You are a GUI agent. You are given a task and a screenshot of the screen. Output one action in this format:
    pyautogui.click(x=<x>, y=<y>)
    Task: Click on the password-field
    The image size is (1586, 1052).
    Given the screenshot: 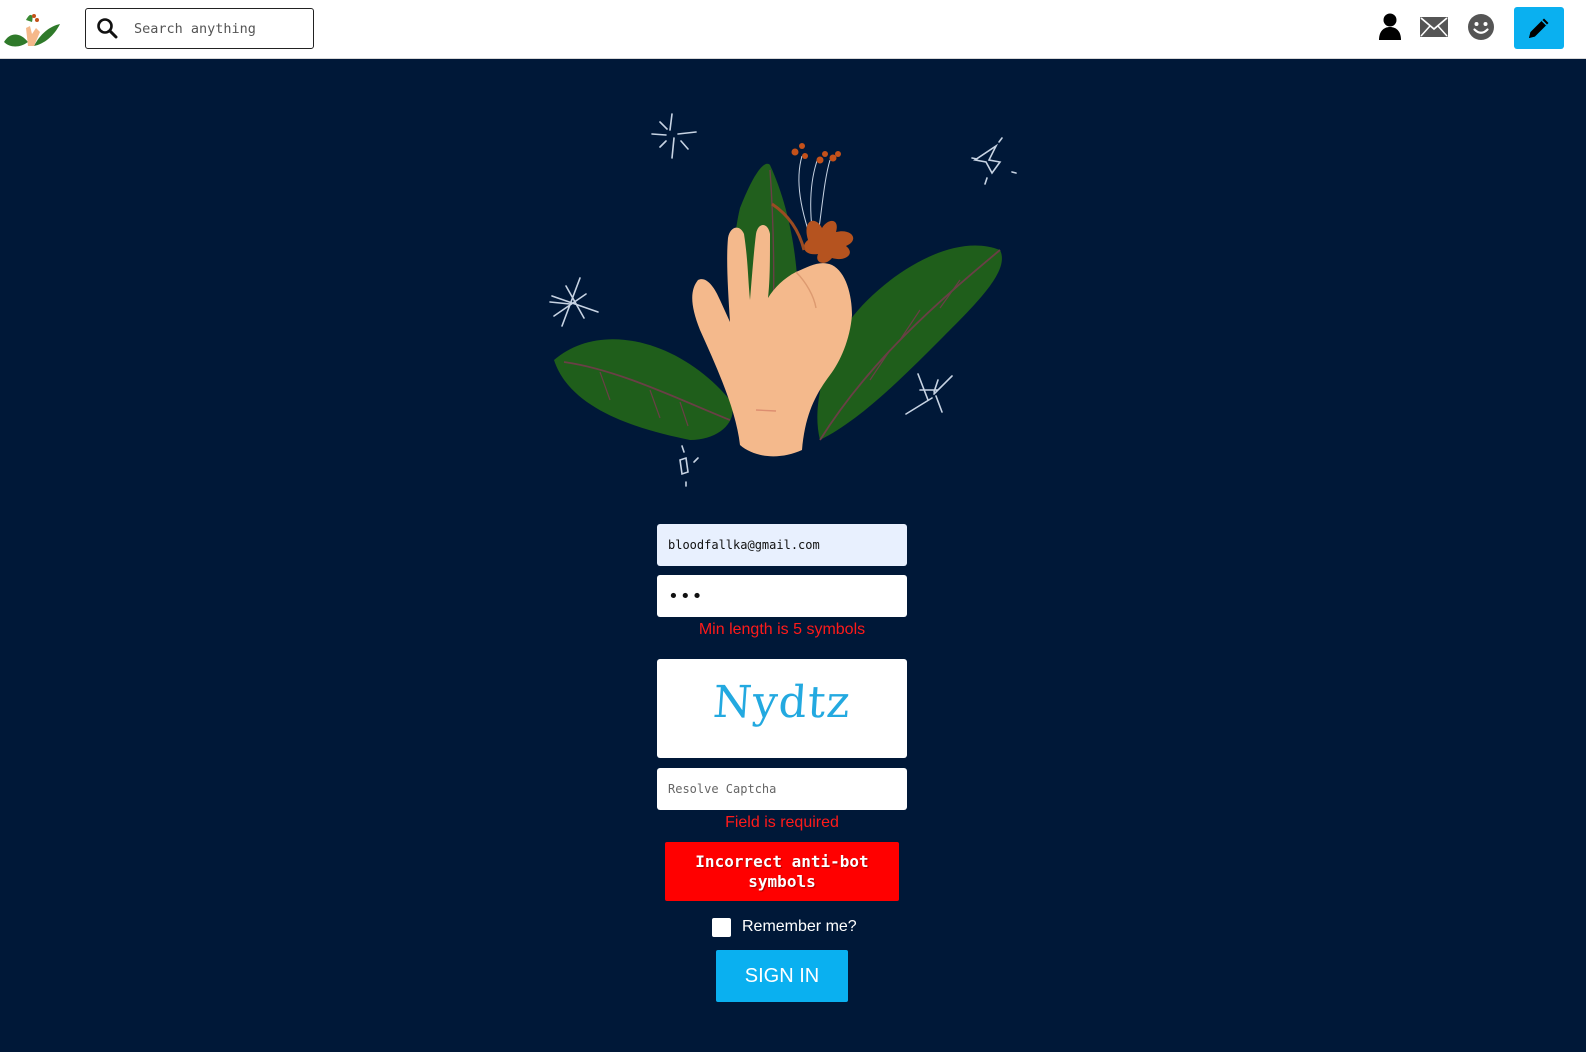 What is the action you would take?
    pyautogui.click(x=782, y=596)
    